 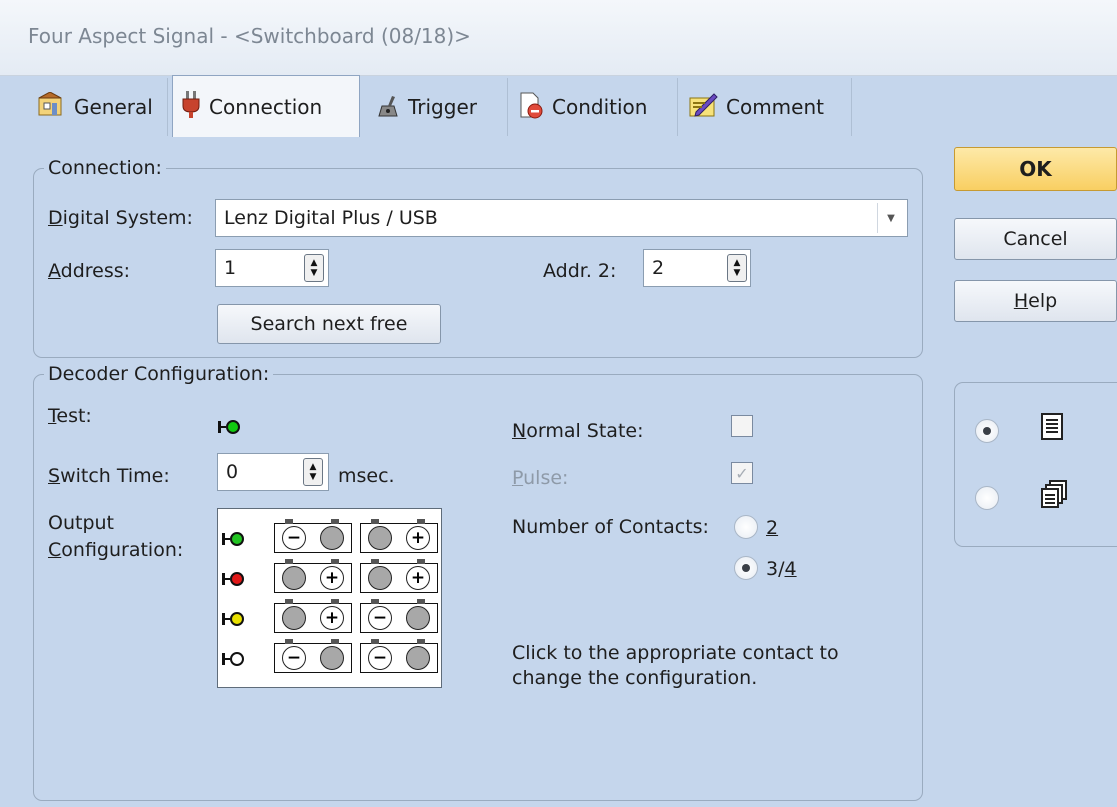 What do you see at coordinates (987, 431) in the screenshot?
I see `list-view-radio` at bounding box center [987, 431].